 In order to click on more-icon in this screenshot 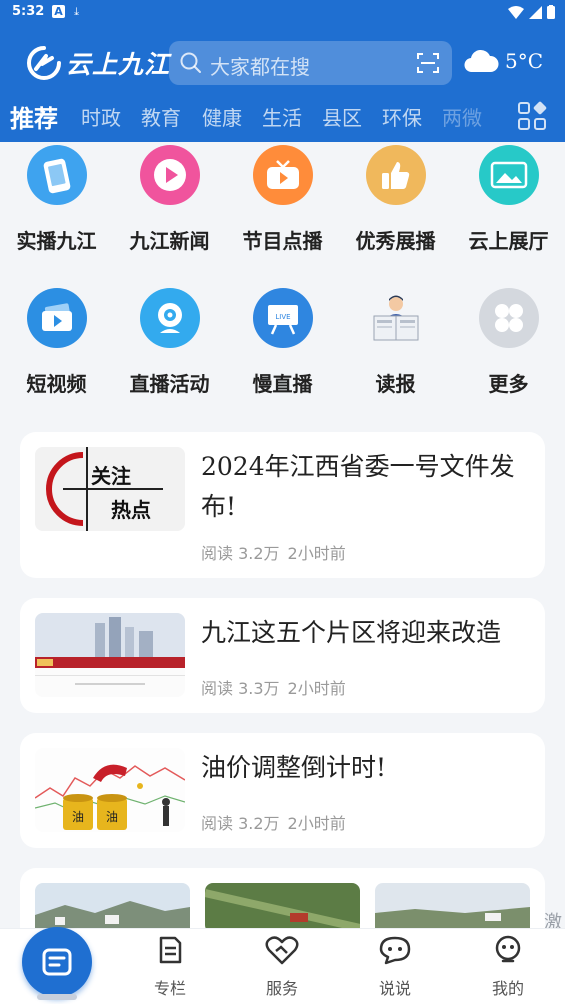, I will do `click(508, 318)`.